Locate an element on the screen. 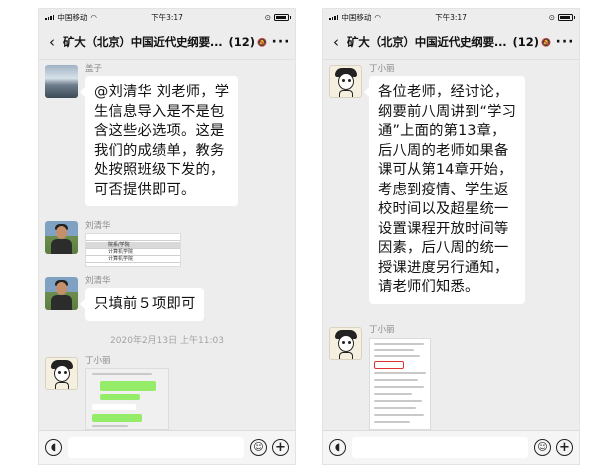  message-line: 纲要前八周讲到“学习 is located at coordinates (447, 111).